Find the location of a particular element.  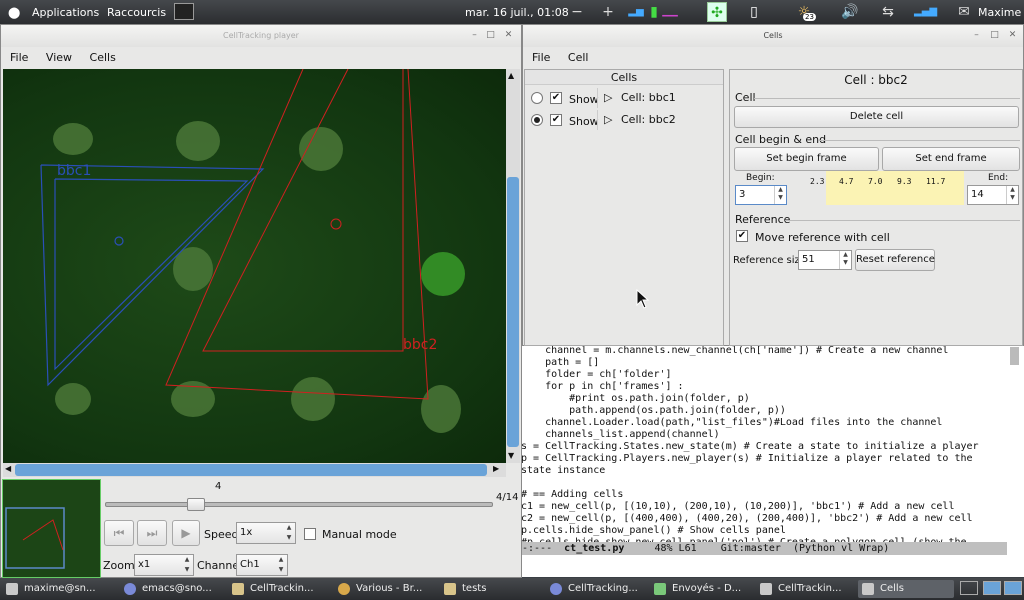

player-titlebar: CellTracking player – □ ✕ is located at coordinates (261, 36).